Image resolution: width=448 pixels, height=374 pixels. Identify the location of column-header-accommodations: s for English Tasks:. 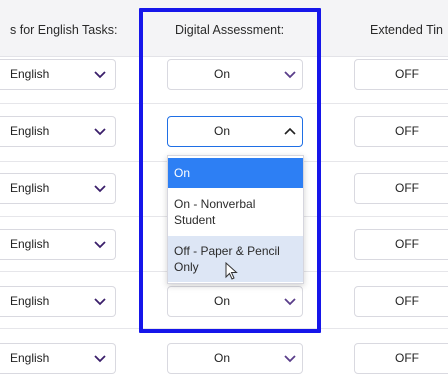
(64, 30).